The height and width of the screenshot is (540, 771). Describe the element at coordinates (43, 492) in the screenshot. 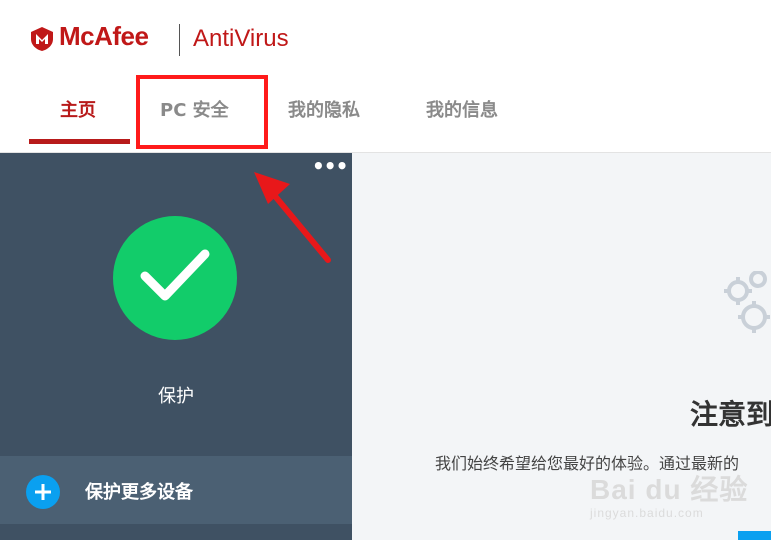

I see `plus-icon` at that location.